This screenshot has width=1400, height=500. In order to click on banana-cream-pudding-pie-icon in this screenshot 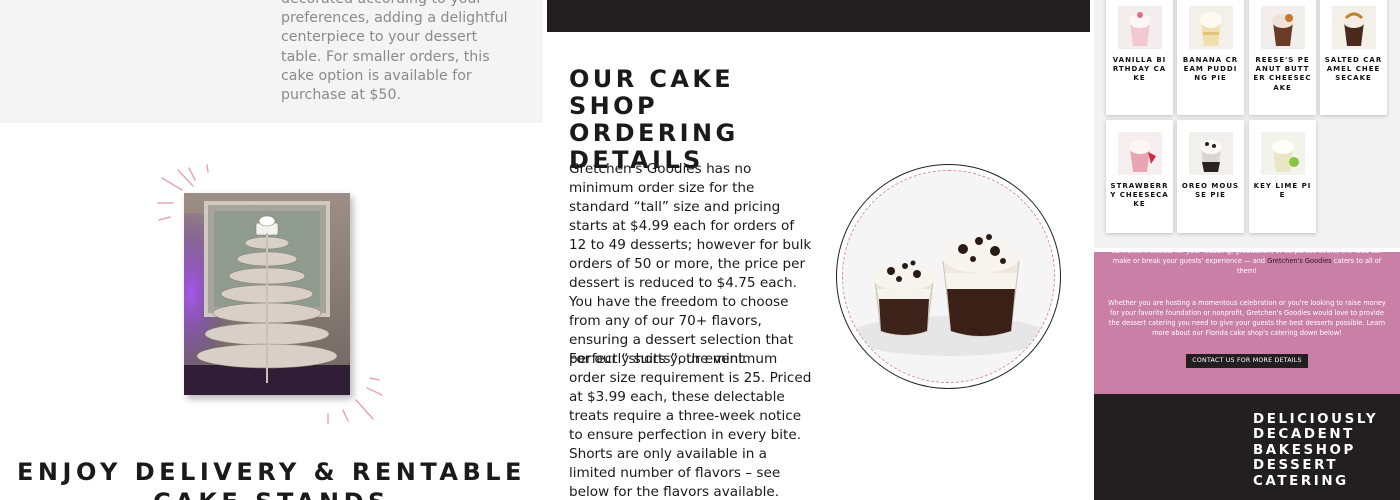, I will do `click(1211, 27)`.